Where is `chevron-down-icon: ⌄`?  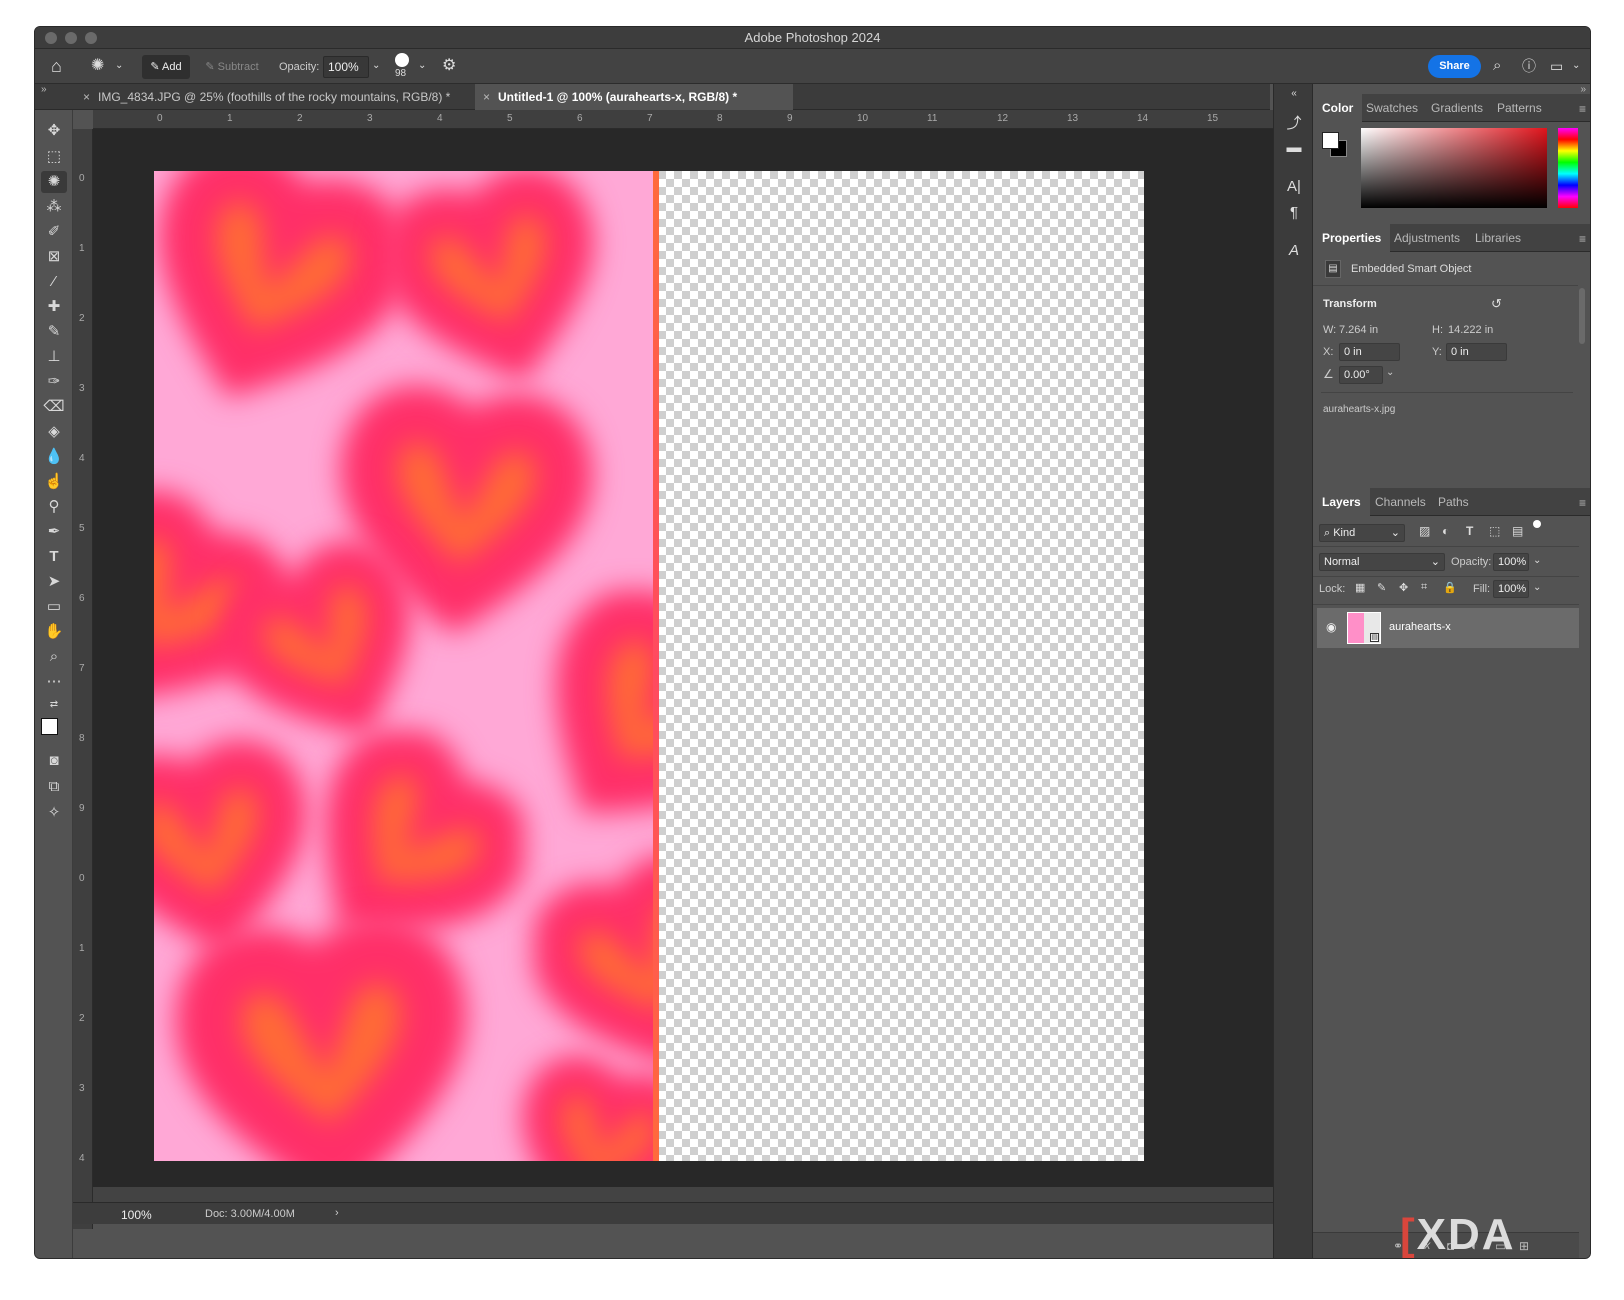
chevron-down-icon: ⌄ is located at coordinates (119, 66).